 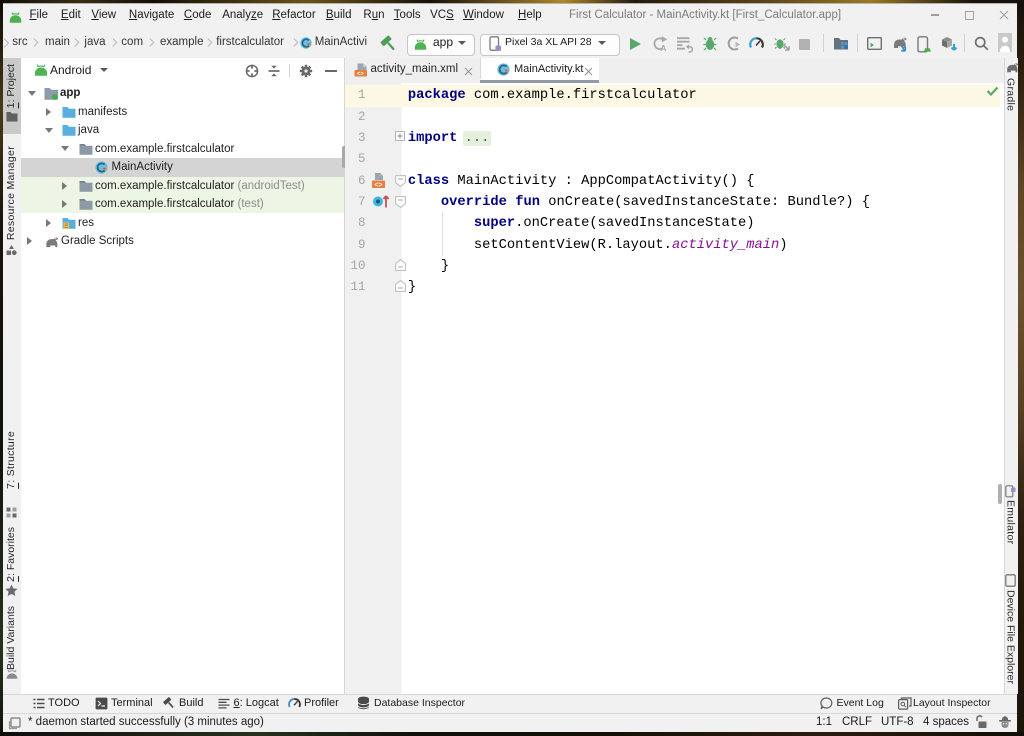 I want to click on svg-text: A, so click(x=663, y=47).